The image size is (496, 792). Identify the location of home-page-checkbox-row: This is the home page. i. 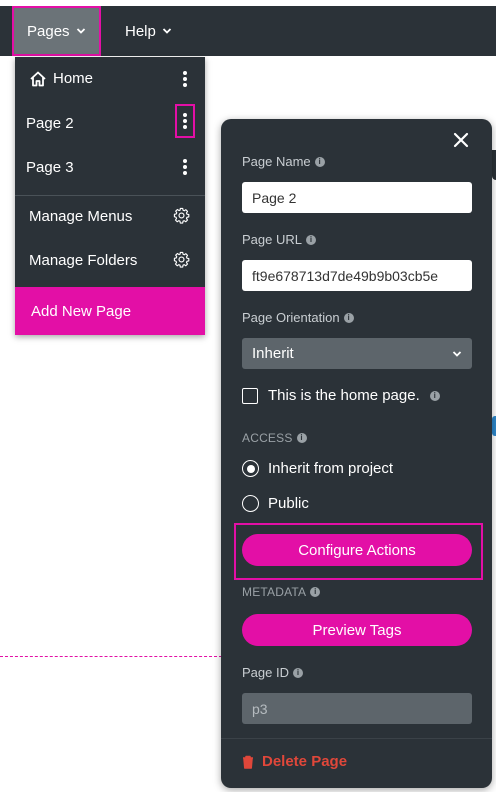
(341, 395).